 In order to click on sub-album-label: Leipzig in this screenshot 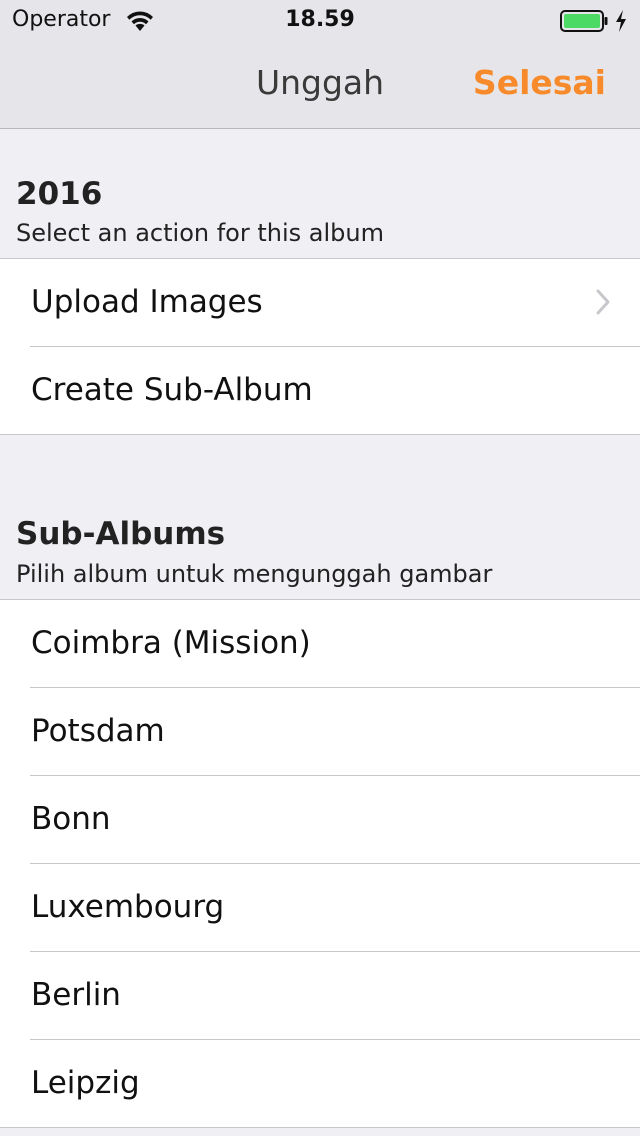, I will do `click(85, 1083)`.